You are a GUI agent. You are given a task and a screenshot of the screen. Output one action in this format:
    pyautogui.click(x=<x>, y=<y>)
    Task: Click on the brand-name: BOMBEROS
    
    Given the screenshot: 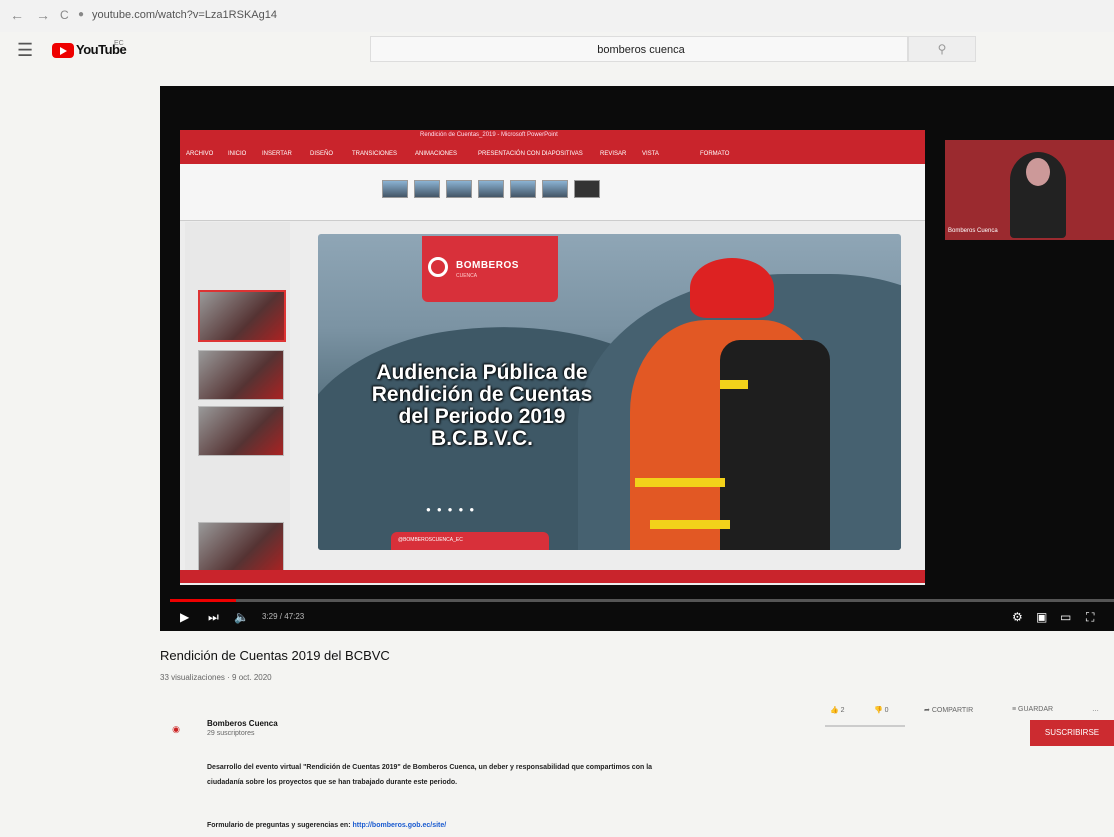 What is the action you would take?
    pyautogui.click(x=487, y=265)
    